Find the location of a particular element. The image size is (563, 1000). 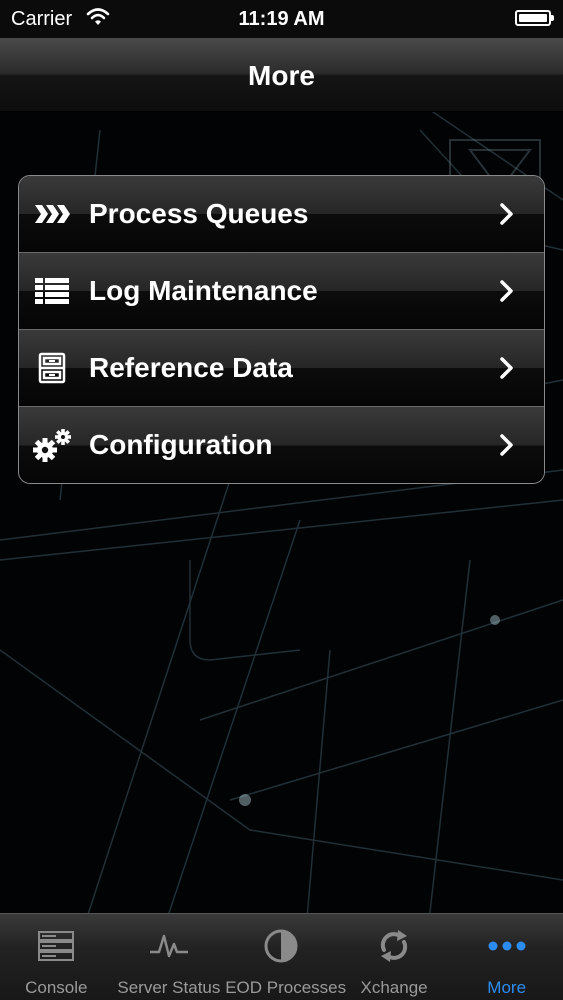

menu-item-configuration: Configuration is located at coordinates (281, 445).